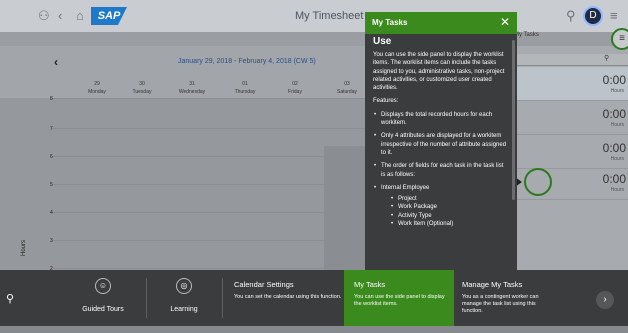 Image resolution: width=628 pixels, height=333 pixels. Describe the element at coordinates (245, 84) in the screenshot. I see `day-date: 01` at that location.